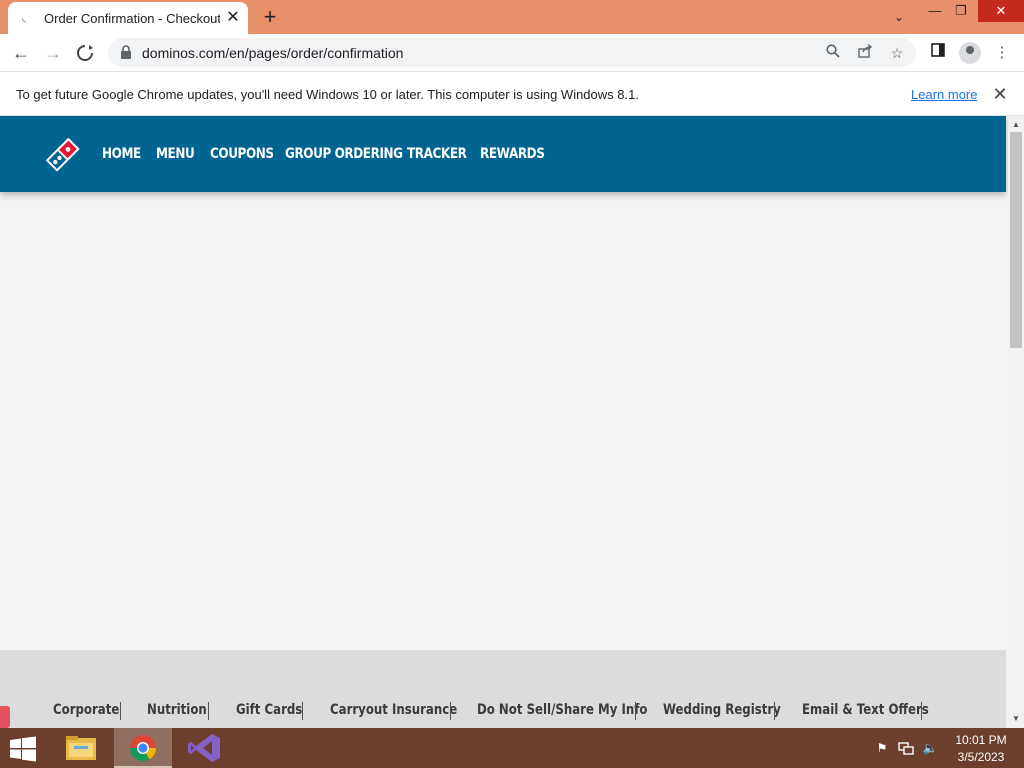 Image resolution: width=1024 pixels, height=768 pixels. I want to click on tab-close-icon: ✕, so click(233, 18).